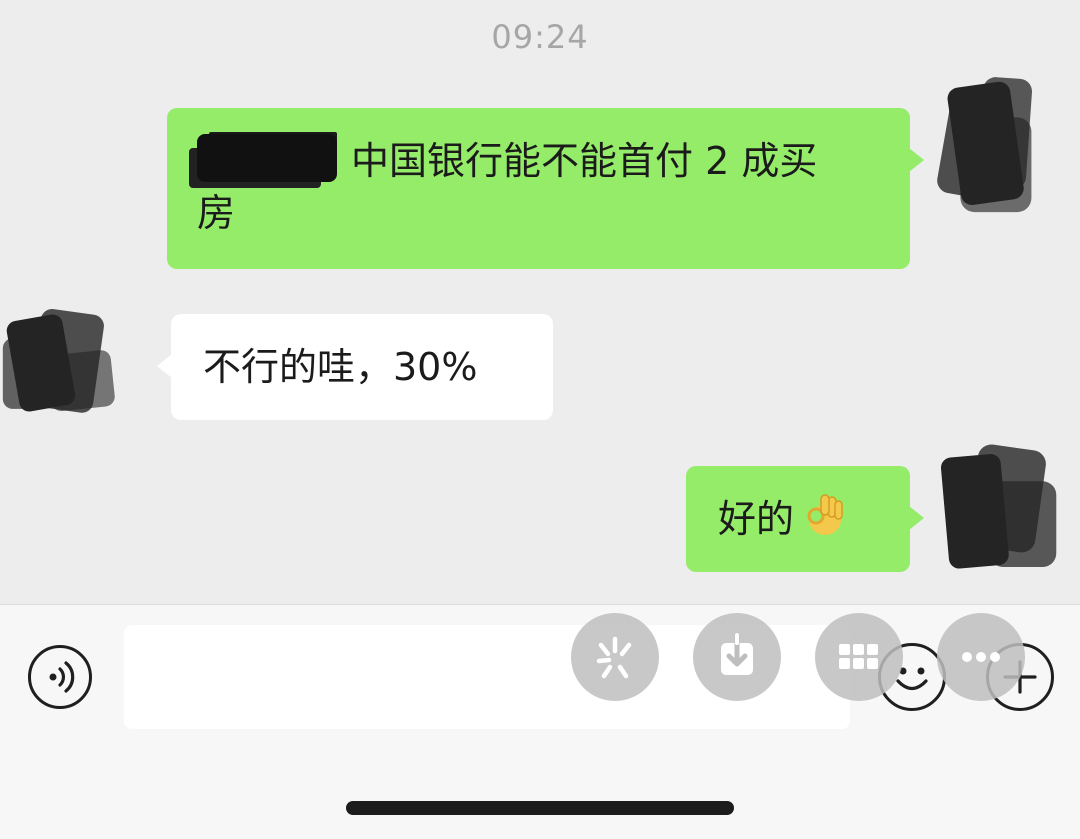  I want to click on message-bubble-outgoing: 好的, so click(805, 519).